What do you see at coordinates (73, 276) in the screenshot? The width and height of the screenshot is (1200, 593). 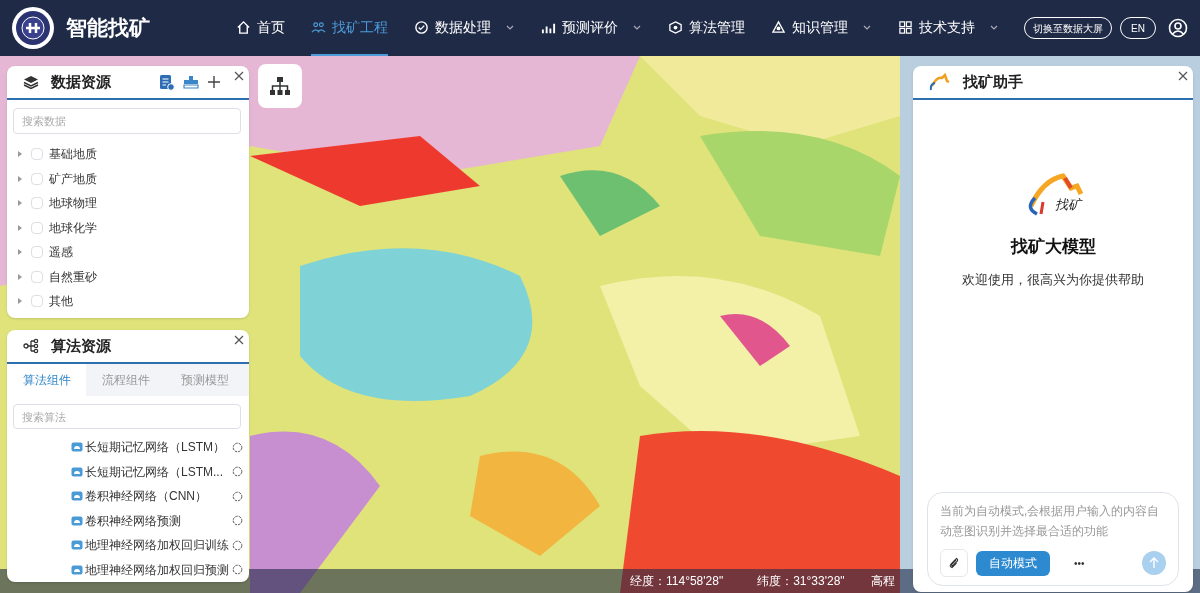 I see `tree-item-label: 自然重砂` at bounding box center [73, 276].